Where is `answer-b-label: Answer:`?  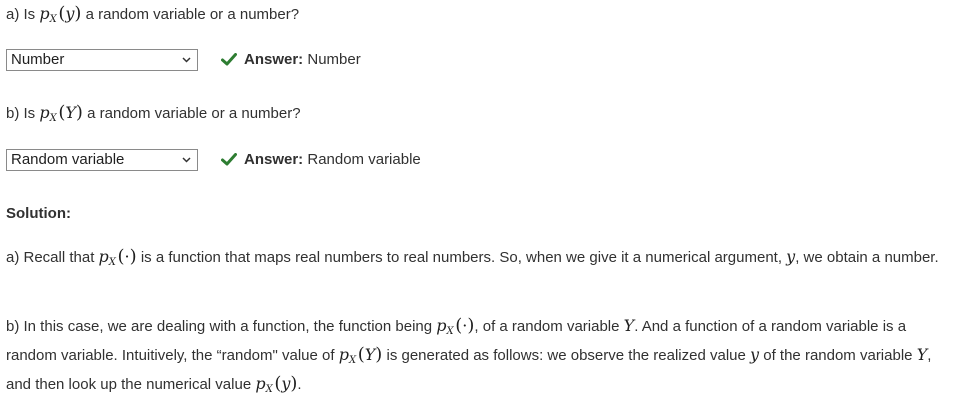
answer-b-label: Answer: is located at coordinates (274, 159).